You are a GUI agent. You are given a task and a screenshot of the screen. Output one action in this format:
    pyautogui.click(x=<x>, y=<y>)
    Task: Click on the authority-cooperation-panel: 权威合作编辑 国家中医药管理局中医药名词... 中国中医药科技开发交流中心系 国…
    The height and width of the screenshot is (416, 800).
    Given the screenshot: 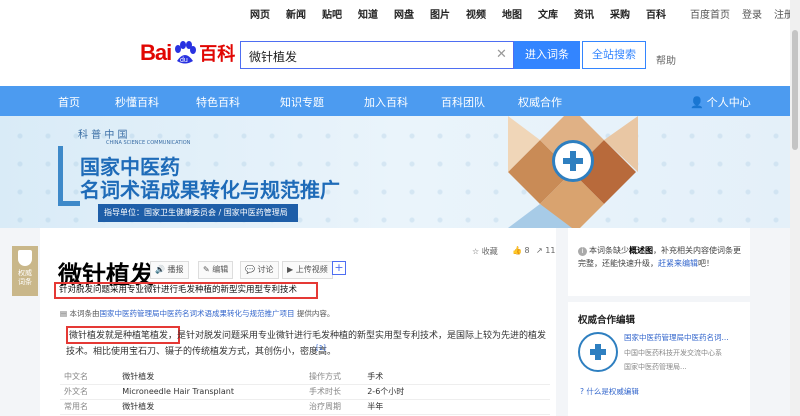 What is the action you would take?
    pyautogui.click(x=659, y=359)
    